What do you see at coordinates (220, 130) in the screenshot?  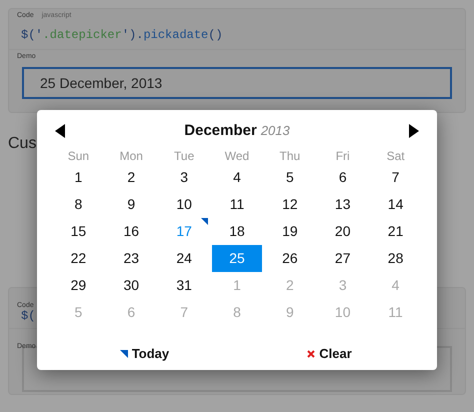 I see `month-label: December` at bounding box center [220, 130].